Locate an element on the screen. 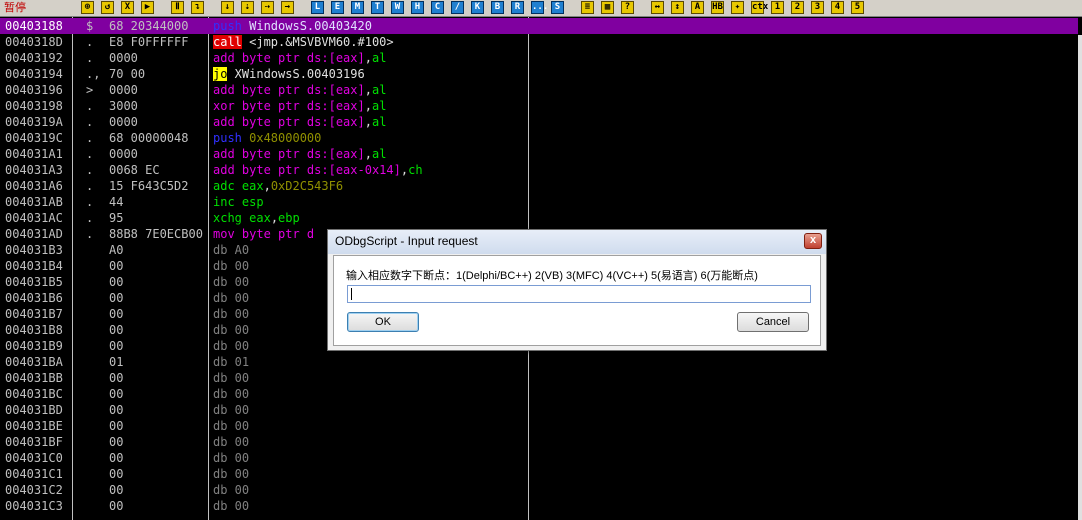 The height and width of the screenshot is (520, 1082). table-row: 004031BE 00 db 00 is located at coordinates (539, 426).